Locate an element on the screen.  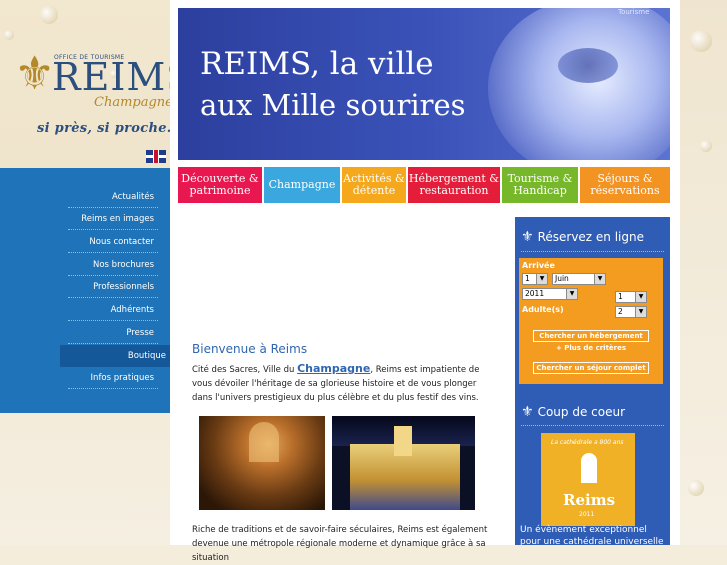
tab-champagne: Champagne is located at coordinates (302, 185).